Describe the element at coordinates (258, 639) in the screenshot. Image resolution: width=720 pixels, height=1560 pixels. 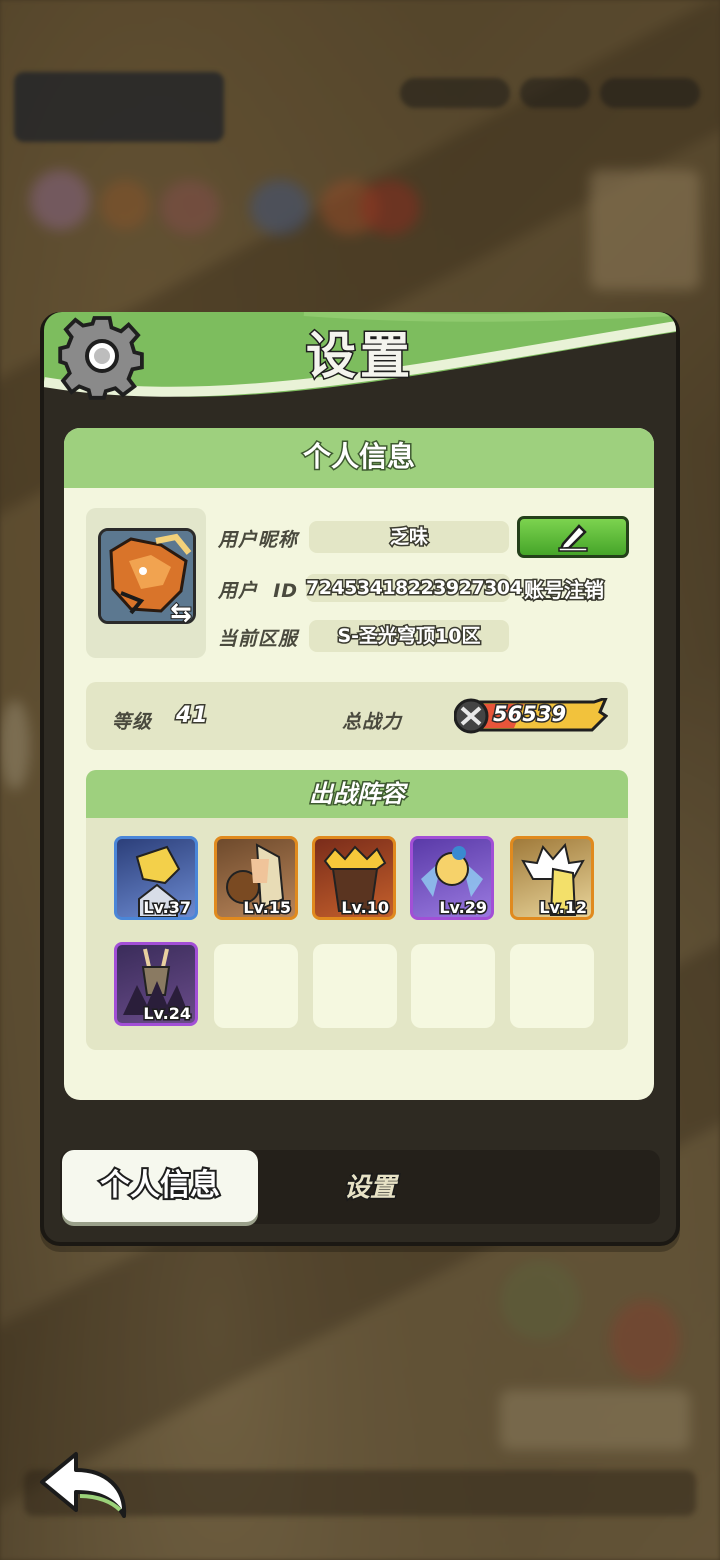
I see `server-label: 当前区服` at that location.